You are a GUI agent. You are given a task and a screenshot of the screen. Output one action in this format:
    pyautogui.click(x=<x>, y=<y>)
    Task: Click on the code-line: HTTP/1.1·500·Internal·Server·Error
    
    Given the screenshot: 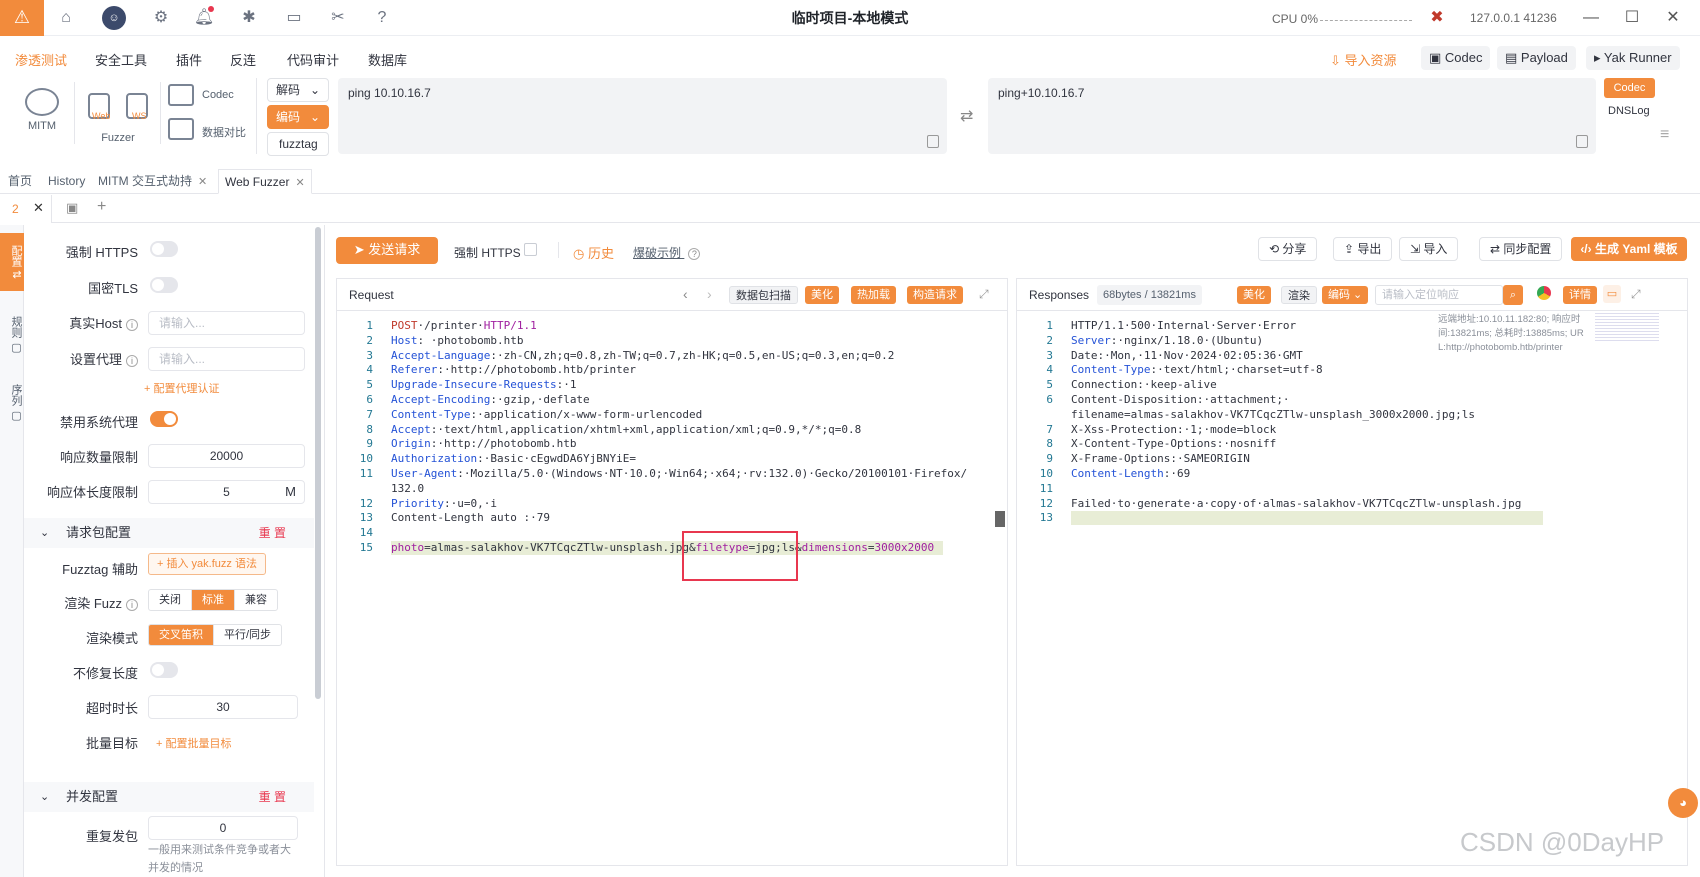 What is the action you would take?
    pyautogui.click(x=1183, y=325)
    